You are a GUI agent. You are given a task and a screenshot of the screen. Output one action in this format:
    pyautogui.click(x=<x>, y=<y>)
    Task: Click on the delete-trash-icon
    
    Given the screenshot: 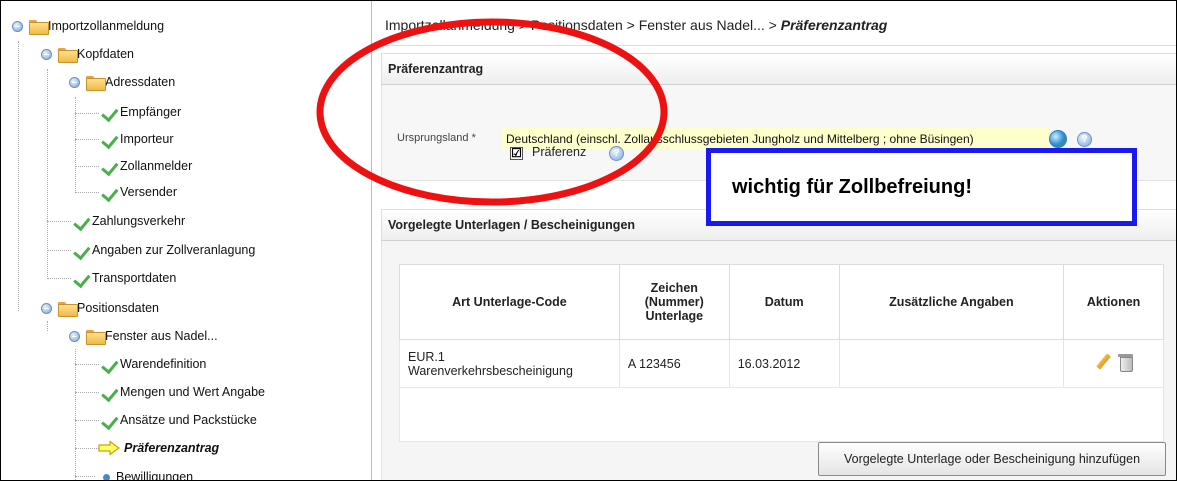 What is the action you would take?
    pyautogui.click(x=1125, y=362)
    